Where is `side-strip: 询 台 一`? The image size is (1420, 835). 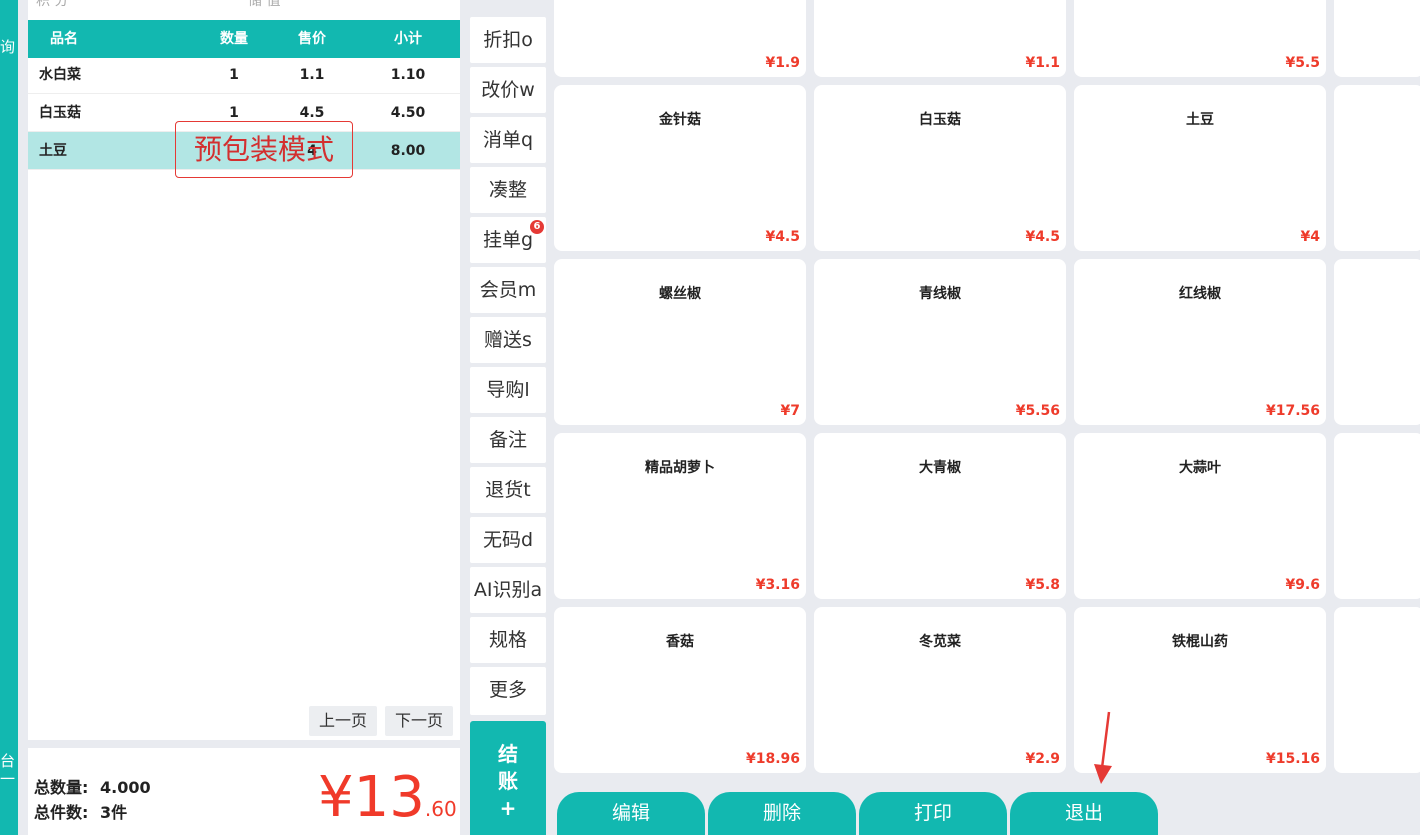
side-strip: 询 台 一 is located at coordinates (9, 417).